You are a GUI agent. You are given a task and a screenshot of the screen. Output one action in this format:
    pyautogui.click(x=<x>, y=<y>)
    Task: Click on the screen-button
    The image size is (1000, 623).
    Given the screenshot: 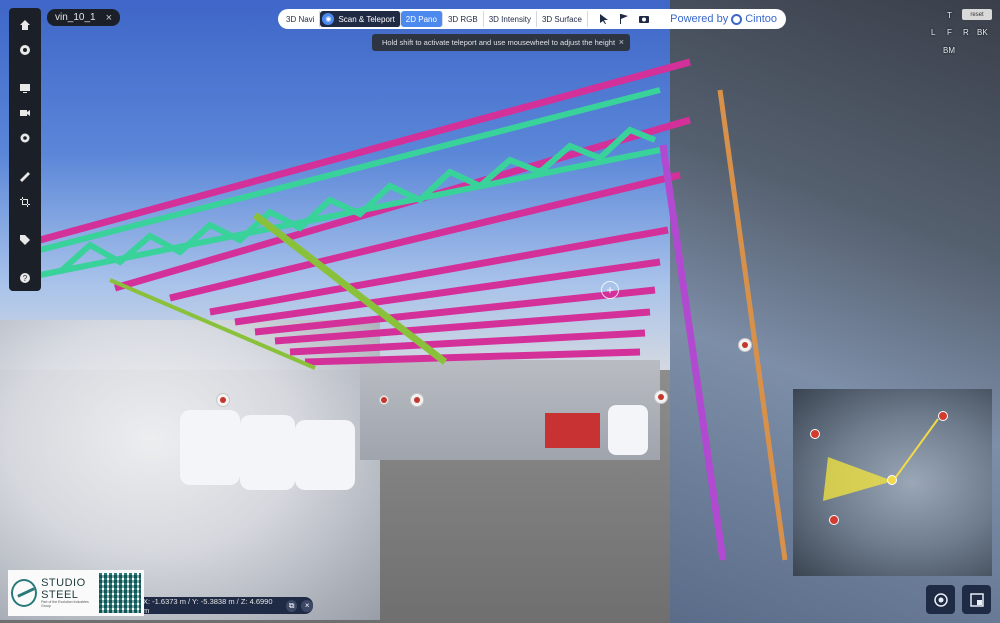 What is the action you would take?
    pyautogui.click(x=25, y=87)
    